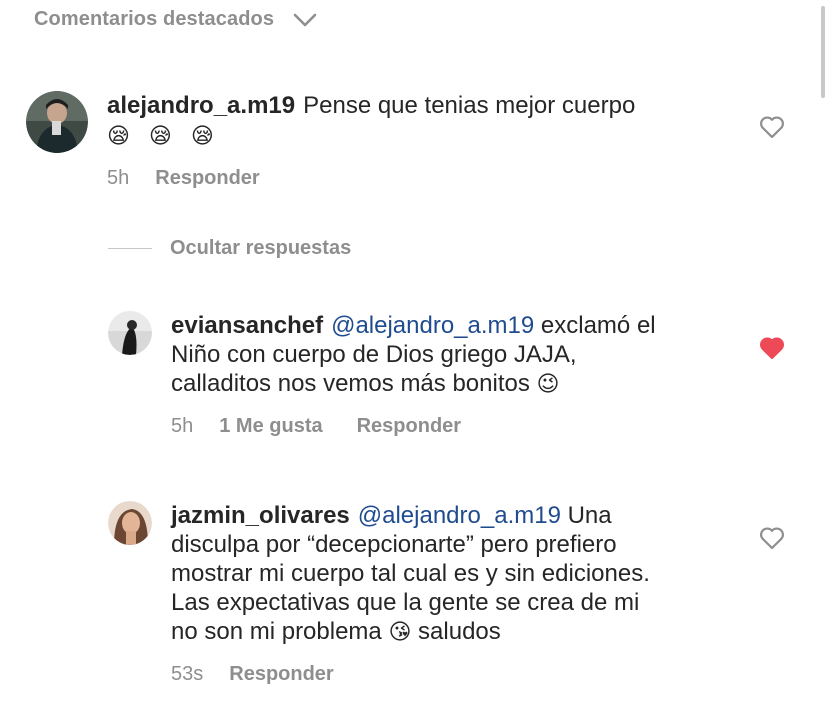  Describe the element at coordinates (260, 515) in the screenshot. I see `reply-username: jazmin_olivares` at that location.